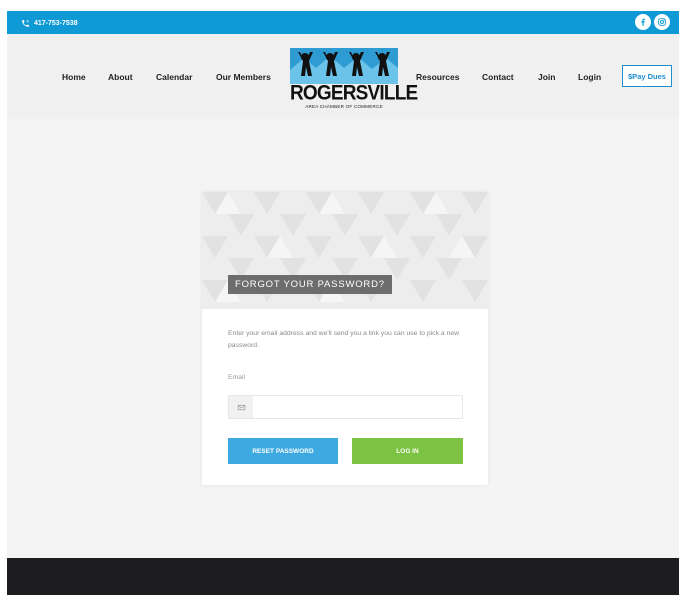  I want to click on email-label: Email, so click(236, 377).